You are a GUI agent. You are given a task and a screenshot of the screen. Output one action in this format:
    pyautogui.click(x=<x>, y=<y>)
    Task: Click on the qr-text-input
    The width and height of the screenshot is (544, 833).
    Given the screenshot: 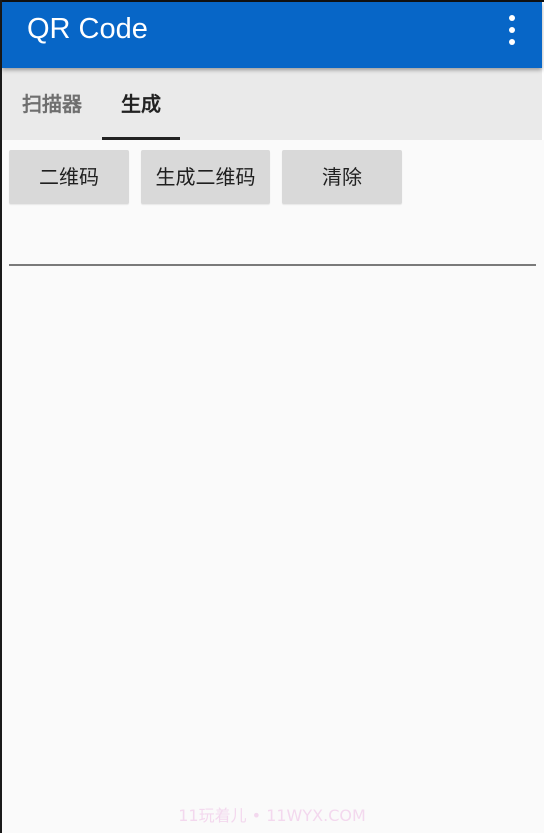 What is the action you would take?
    pyautogui.click(x=272, y=244)
    